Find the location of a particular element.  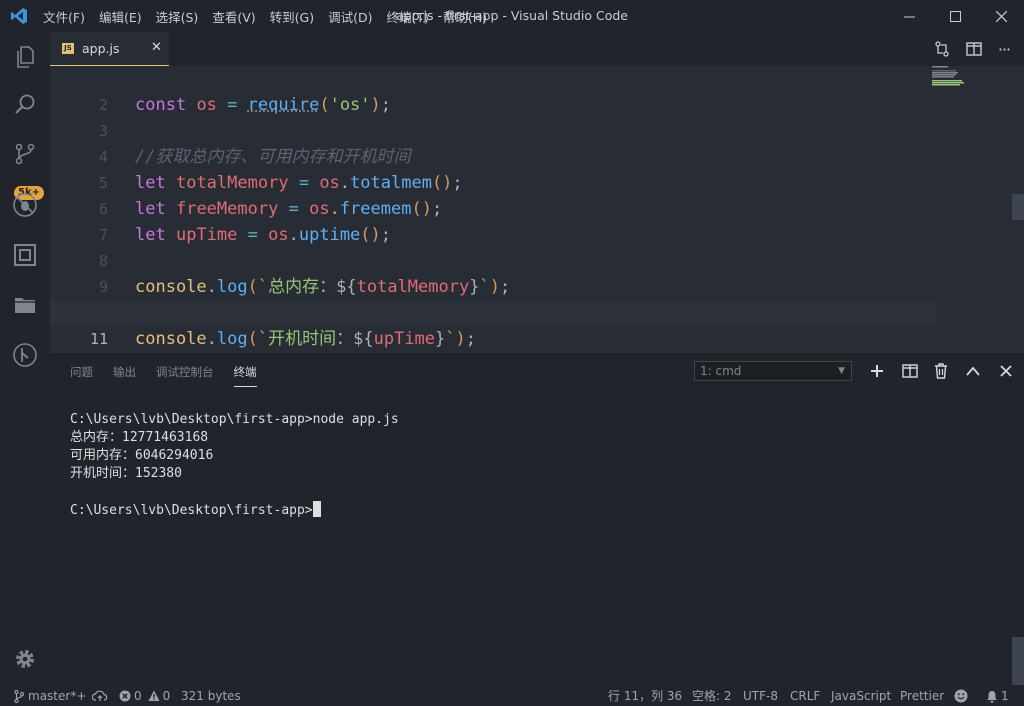

open-changes-button is located at coordinates (942, 49).